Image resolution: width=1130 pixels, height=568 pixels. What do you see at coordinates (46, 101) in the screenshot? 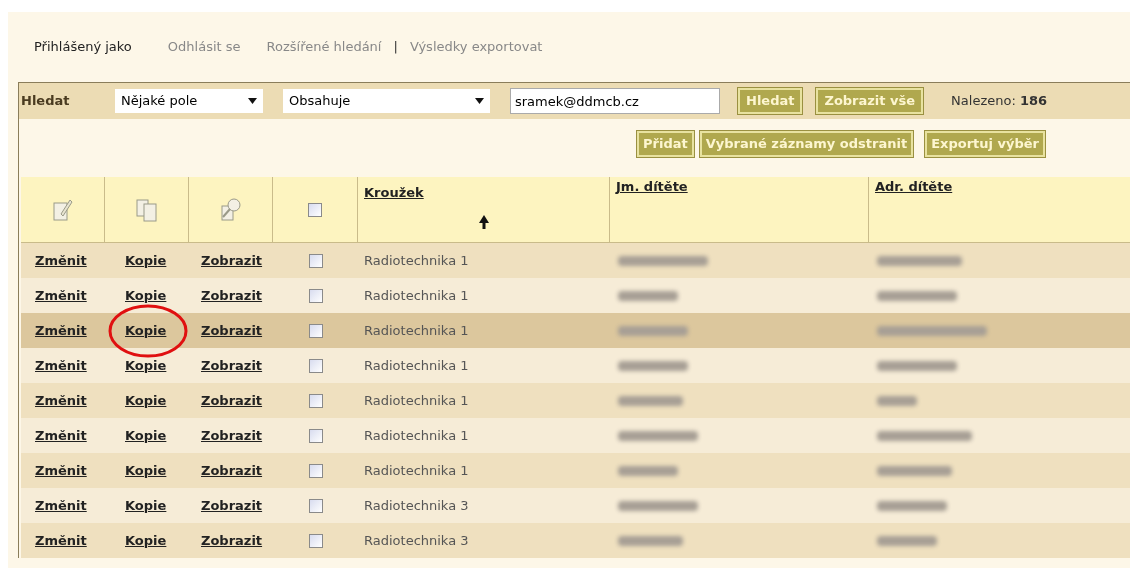
I see `search-label: Hledat` at bounding box center [46, 101].